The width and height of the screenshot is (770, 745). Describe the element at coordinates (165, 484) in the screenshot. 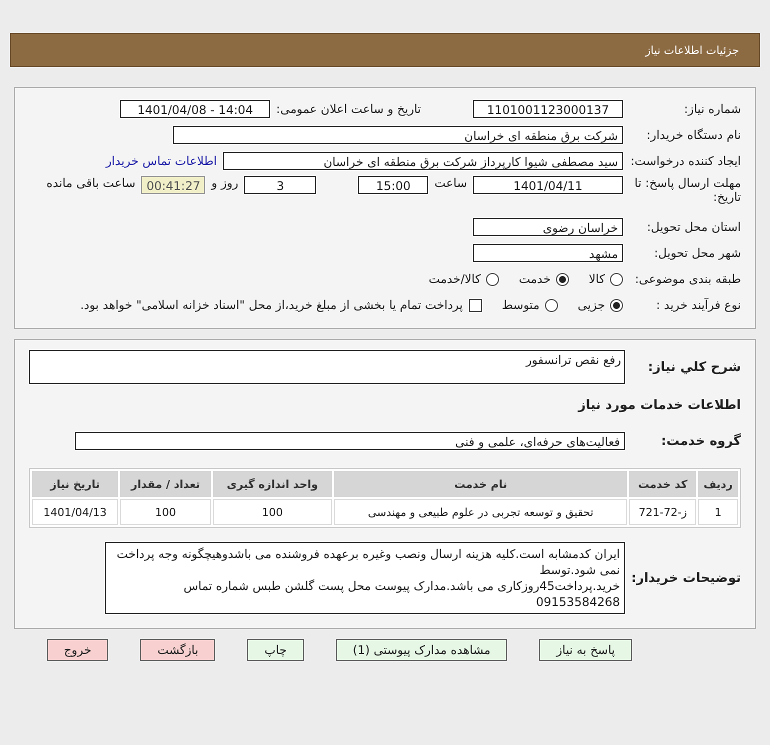

I see `column-header: تعداد / مقدار` at that location.